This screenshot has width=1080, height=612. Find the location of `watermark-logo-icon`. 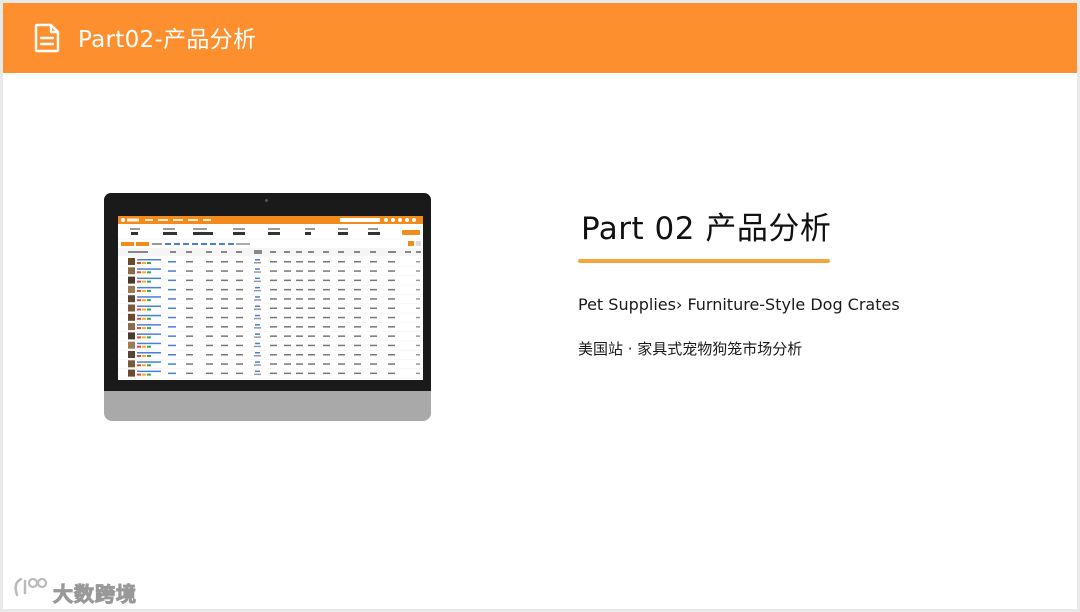

watermark-logo-icon is located at coordinates (31, 587).